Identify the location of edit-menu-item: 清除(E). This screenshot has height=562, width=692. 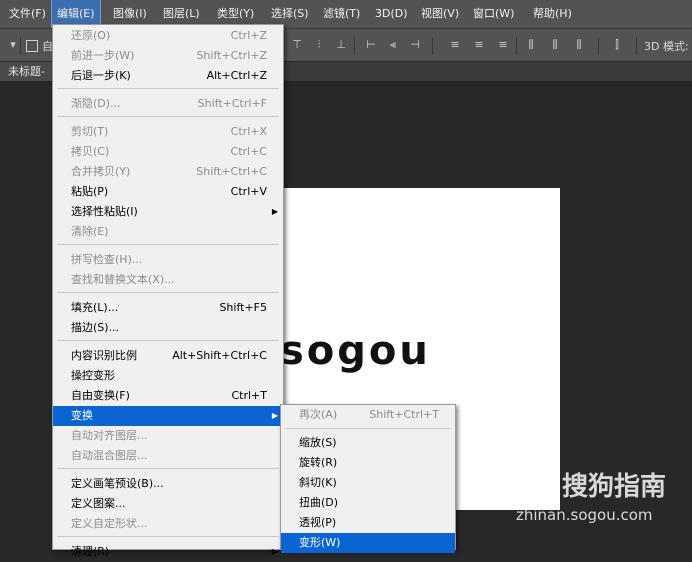
(168, 232).